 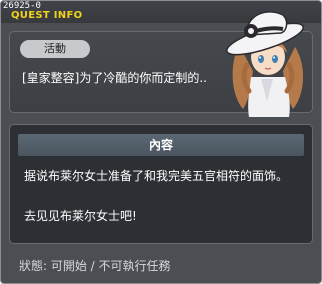 I want to click on content-line: 去见见布莱尔女士吧!, so click(x=80, y=216).